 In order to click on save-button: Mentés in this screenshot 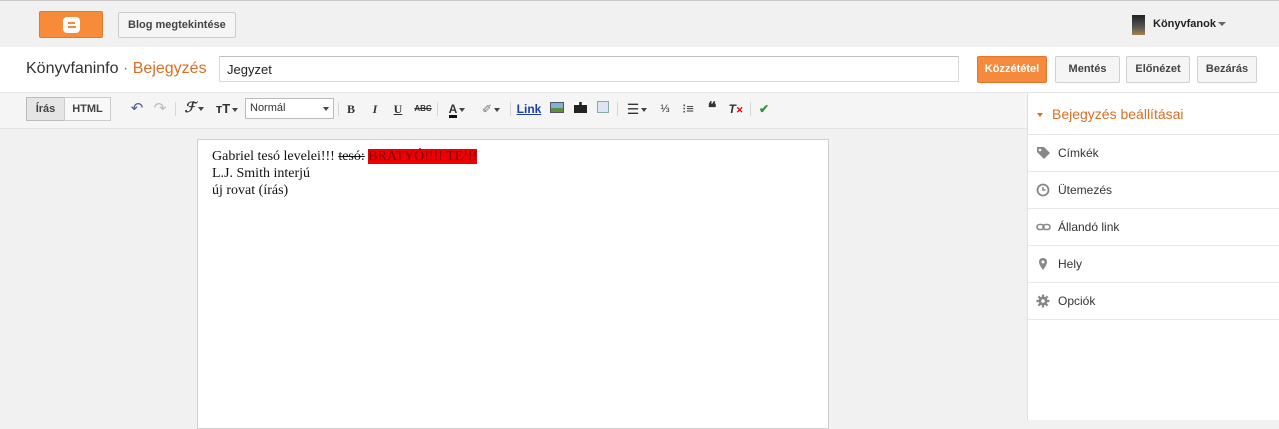, I will do `click(1087, 69)`.